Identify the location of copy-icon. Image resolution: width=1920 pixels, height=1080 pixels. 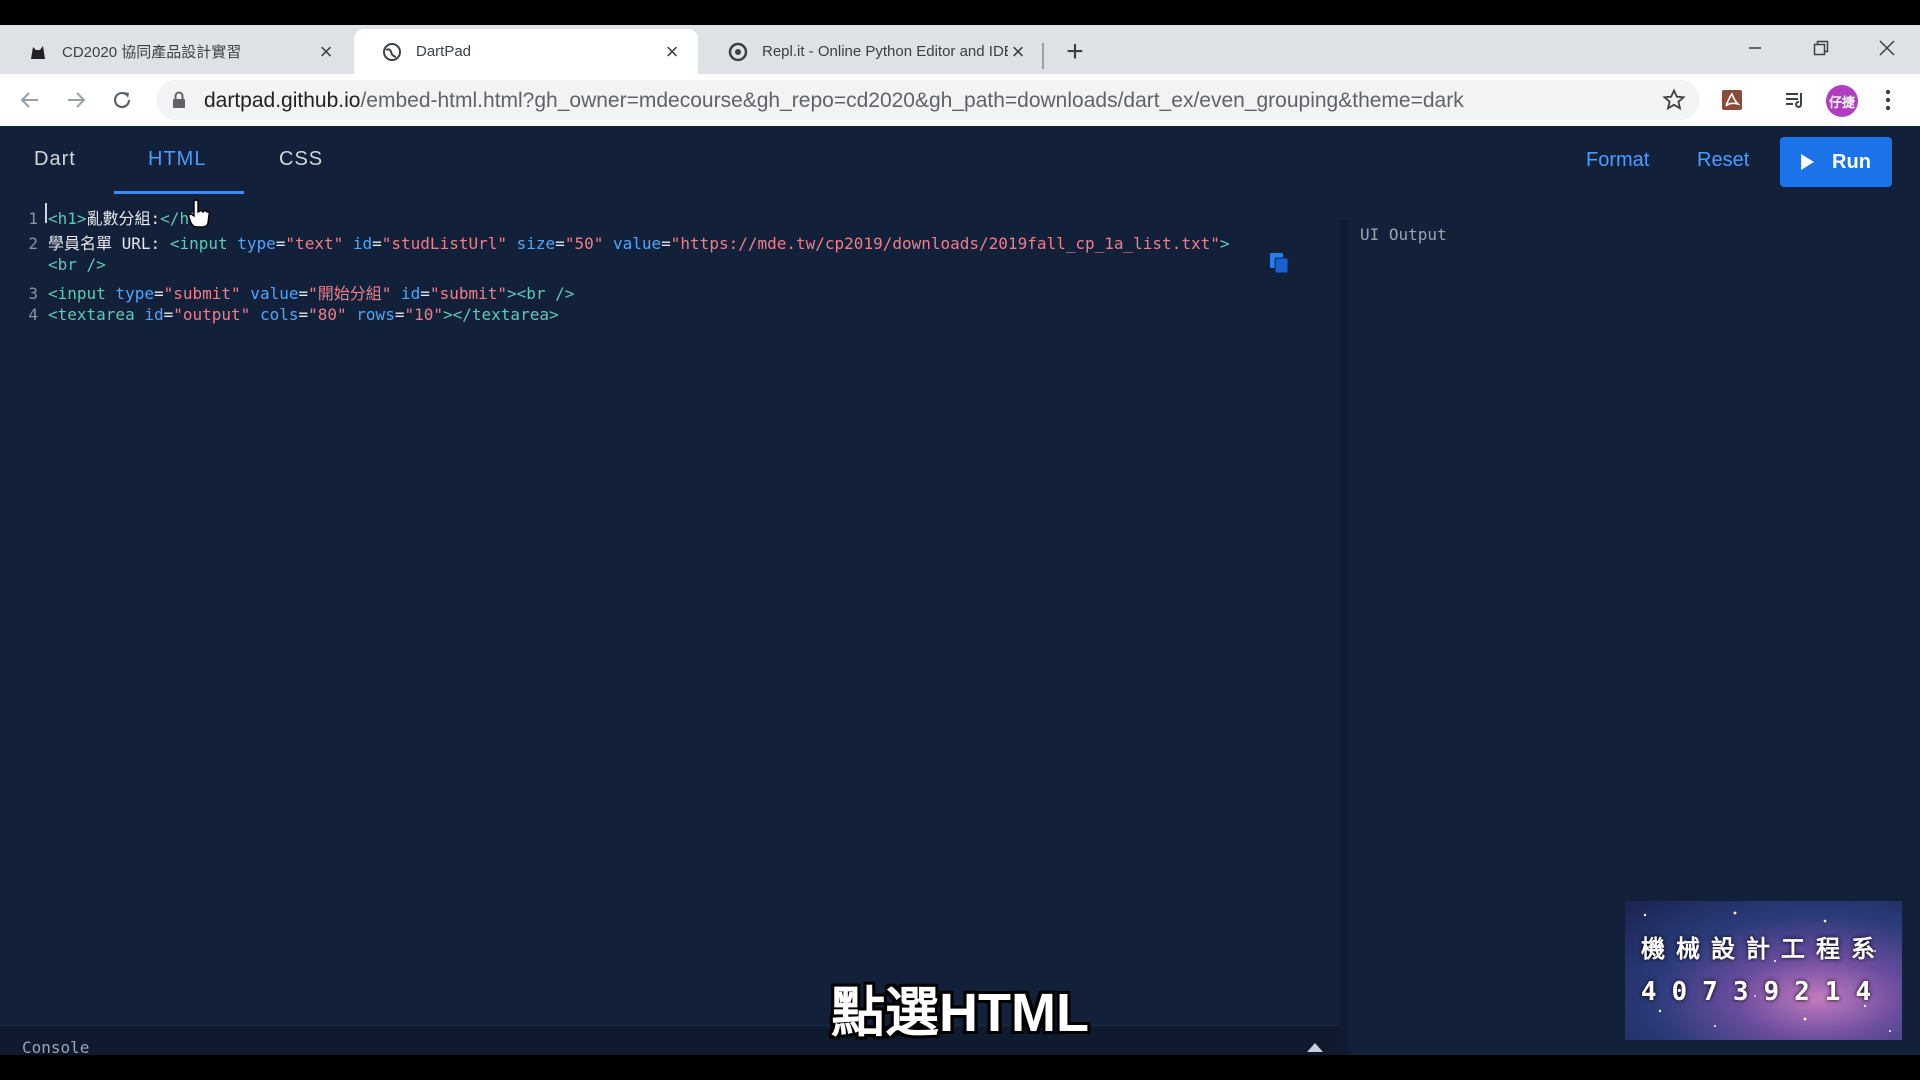
(1279, 265).